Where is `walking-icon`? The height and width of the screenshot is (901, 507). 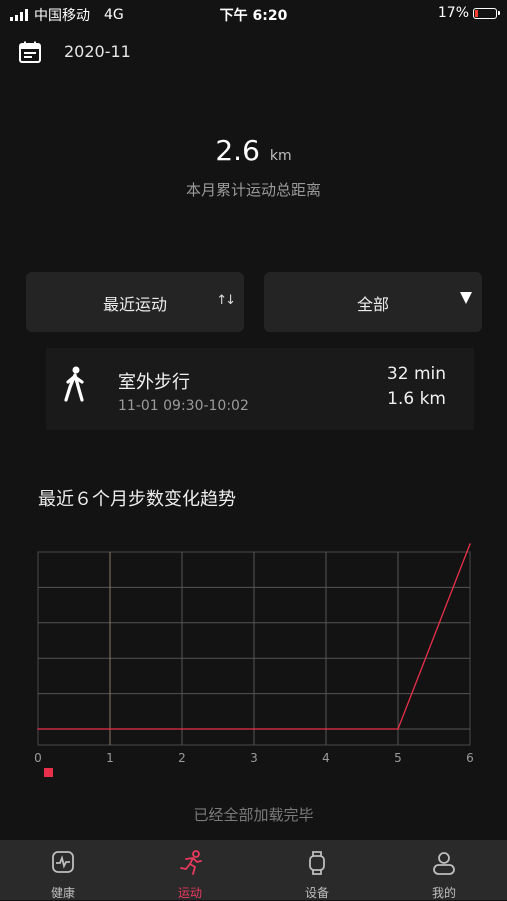
walking-icon is located at coordinates (74, 384).